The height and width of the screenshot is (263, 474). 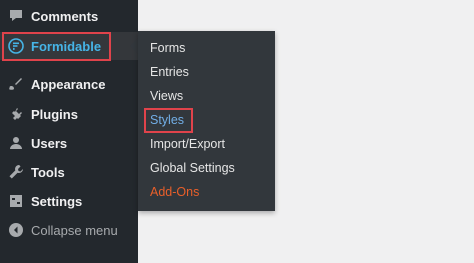 I want to click on sidebar-item-label: Appearance, so click(x=68, y=84).